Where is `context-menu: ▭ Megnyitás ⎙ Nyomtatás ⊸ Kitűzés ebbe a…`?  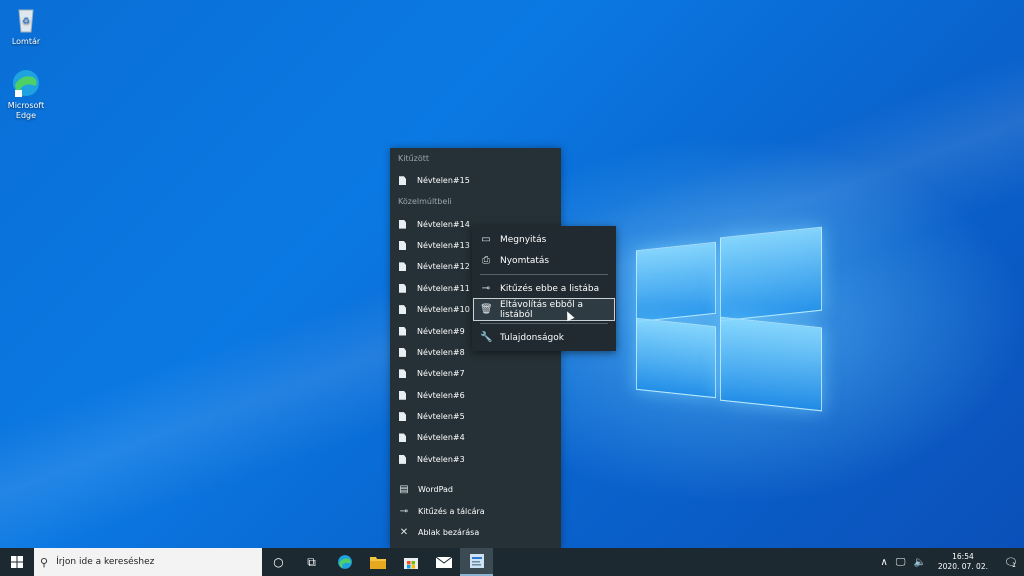
context-menu: ▭ Megnyitás ⎙ Nyomtatás ⊸ Kitűzés ebbe a… is located at coordinates (544, 288).